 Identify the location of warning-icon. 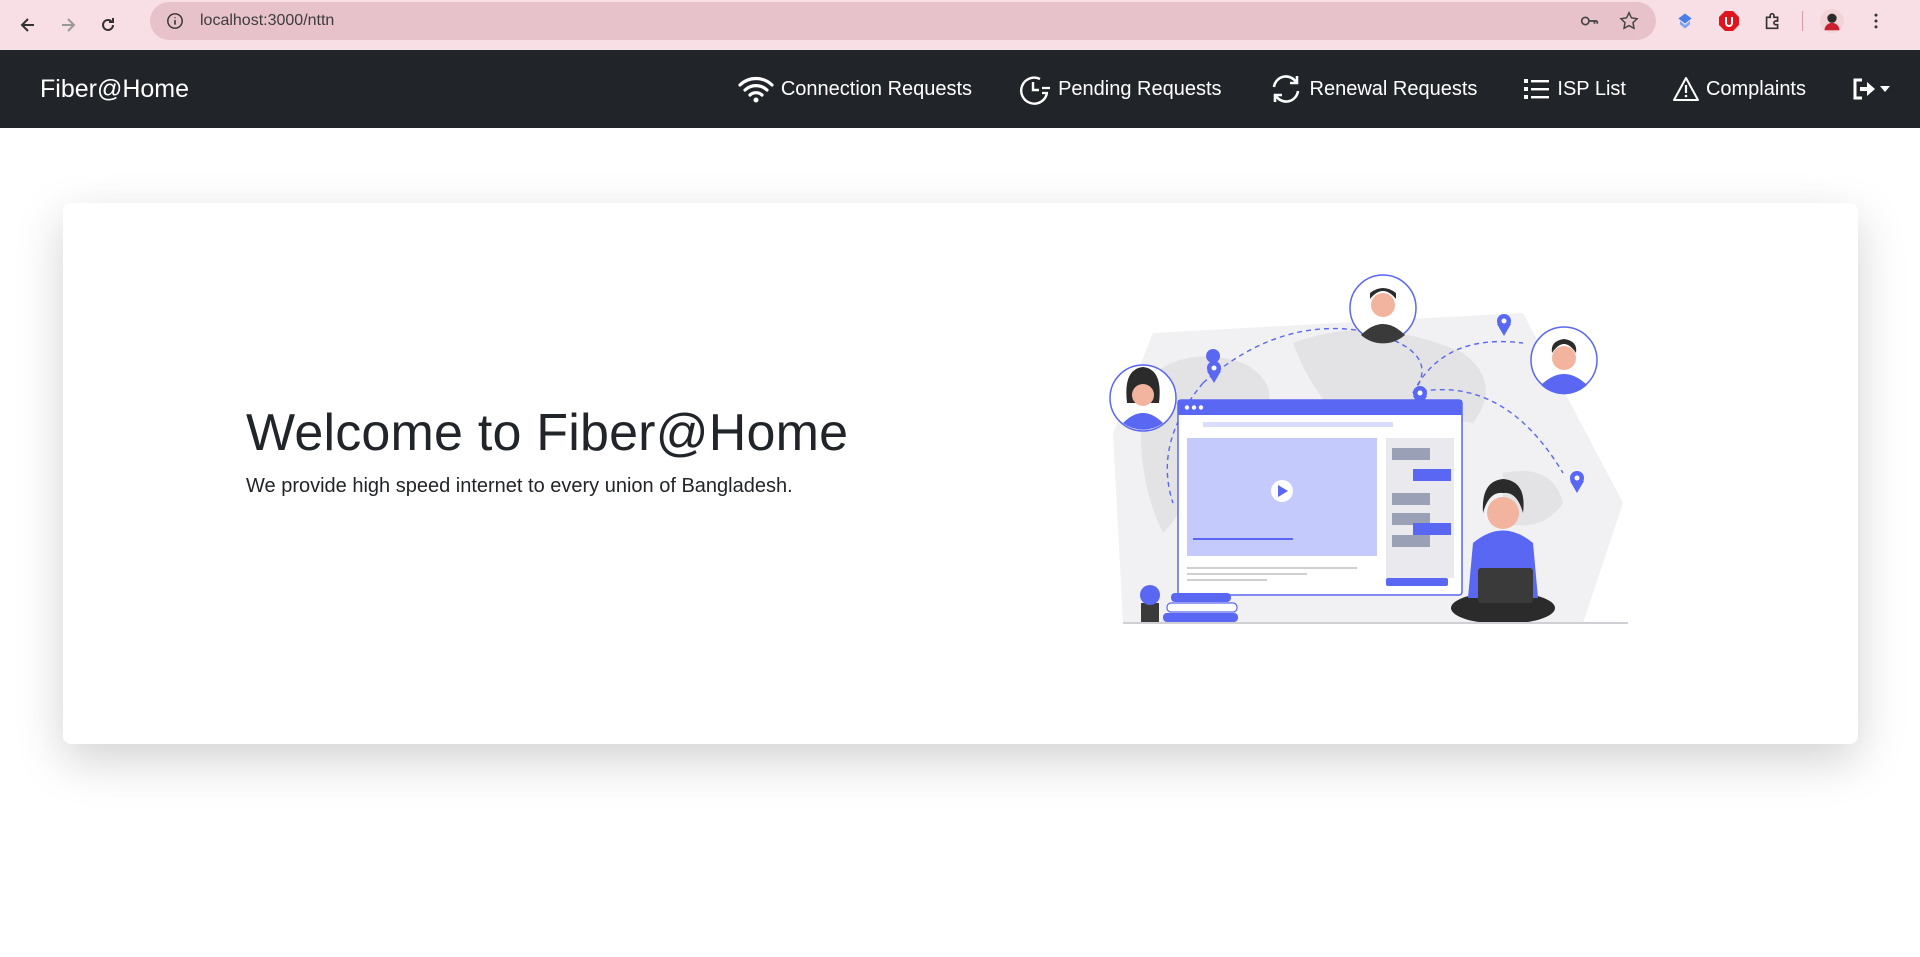
(1685, 89).